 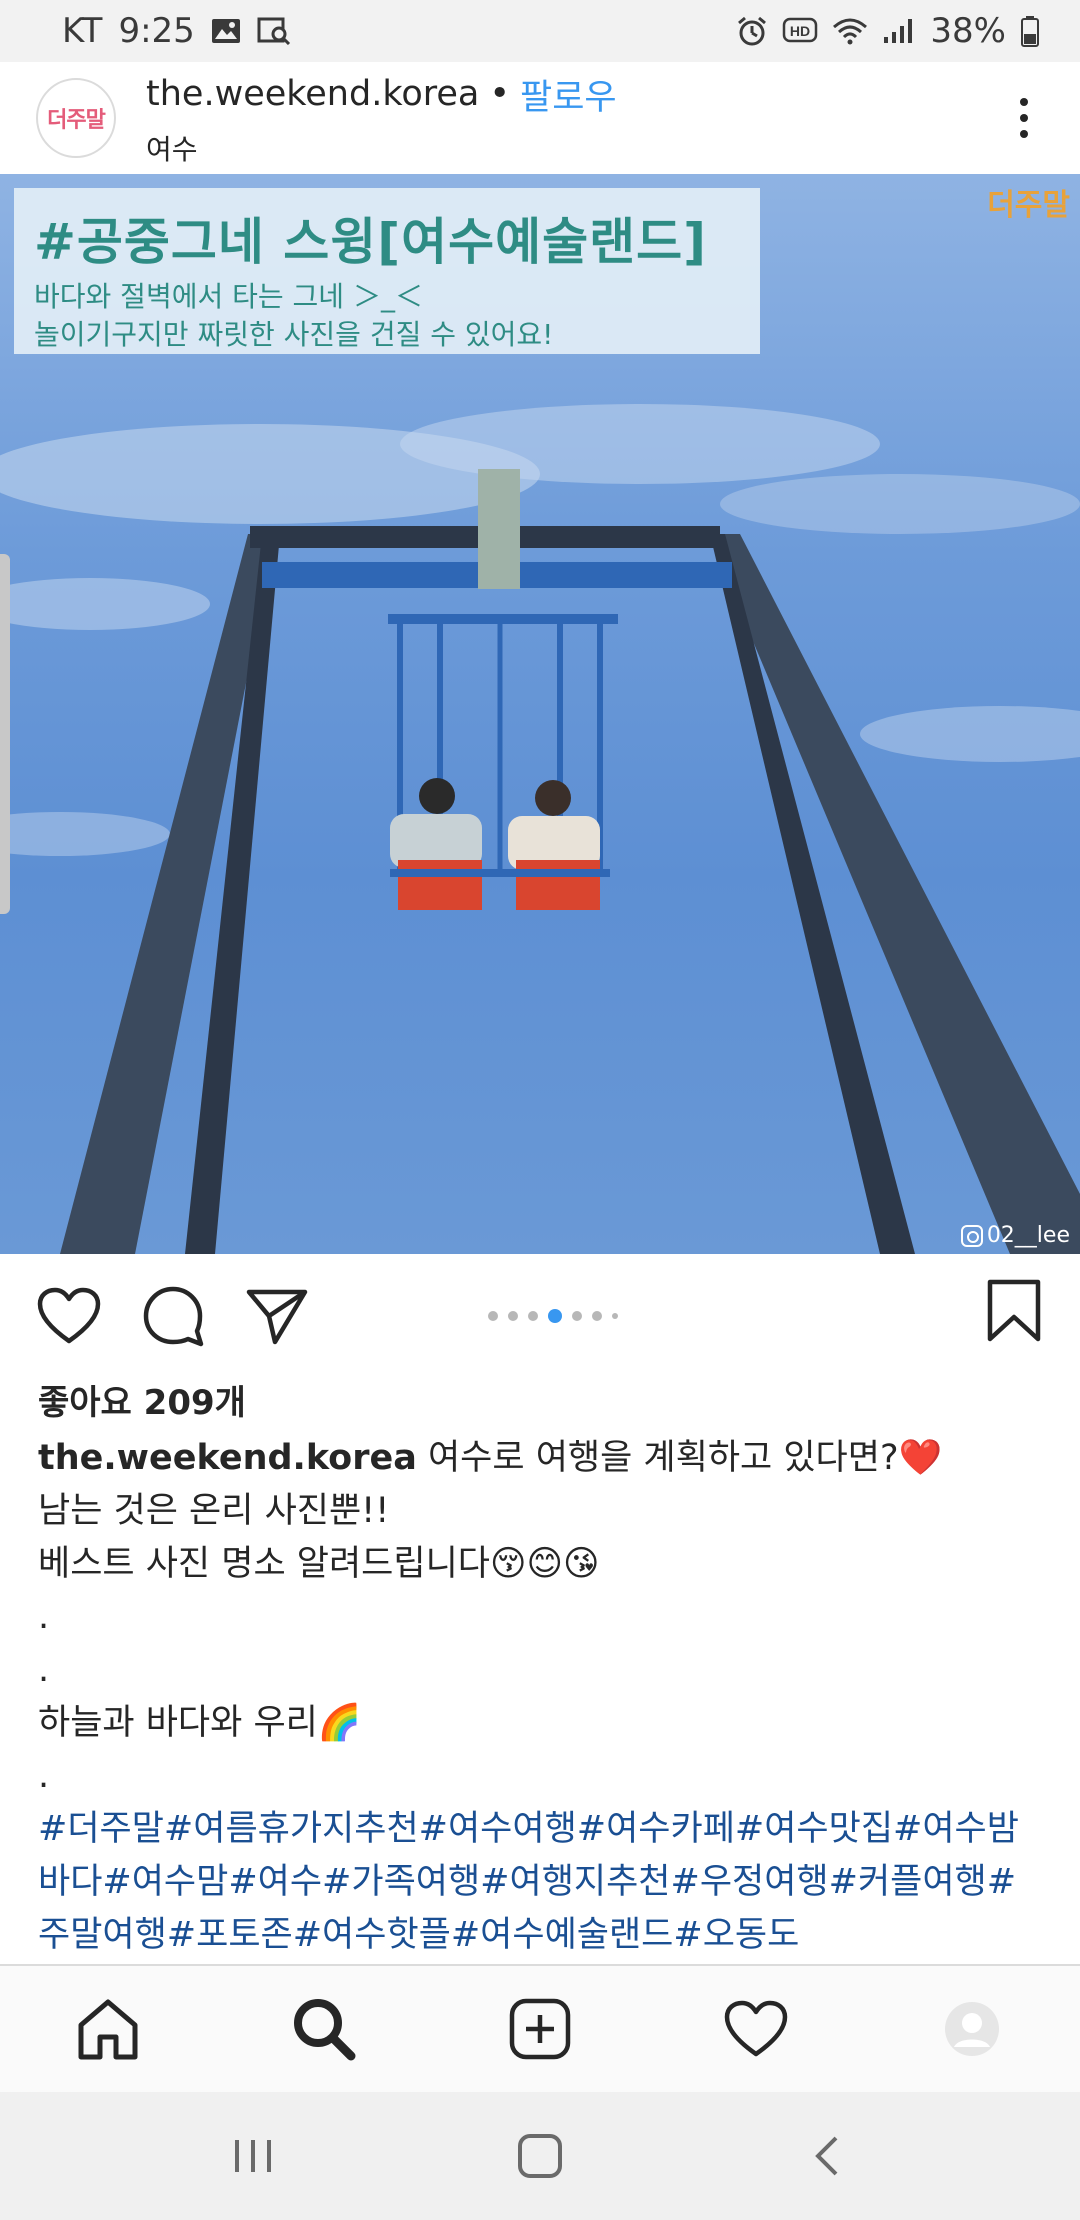 I want to click on photo-credit-text: 02__lee, so click(x=1028, y=1235).